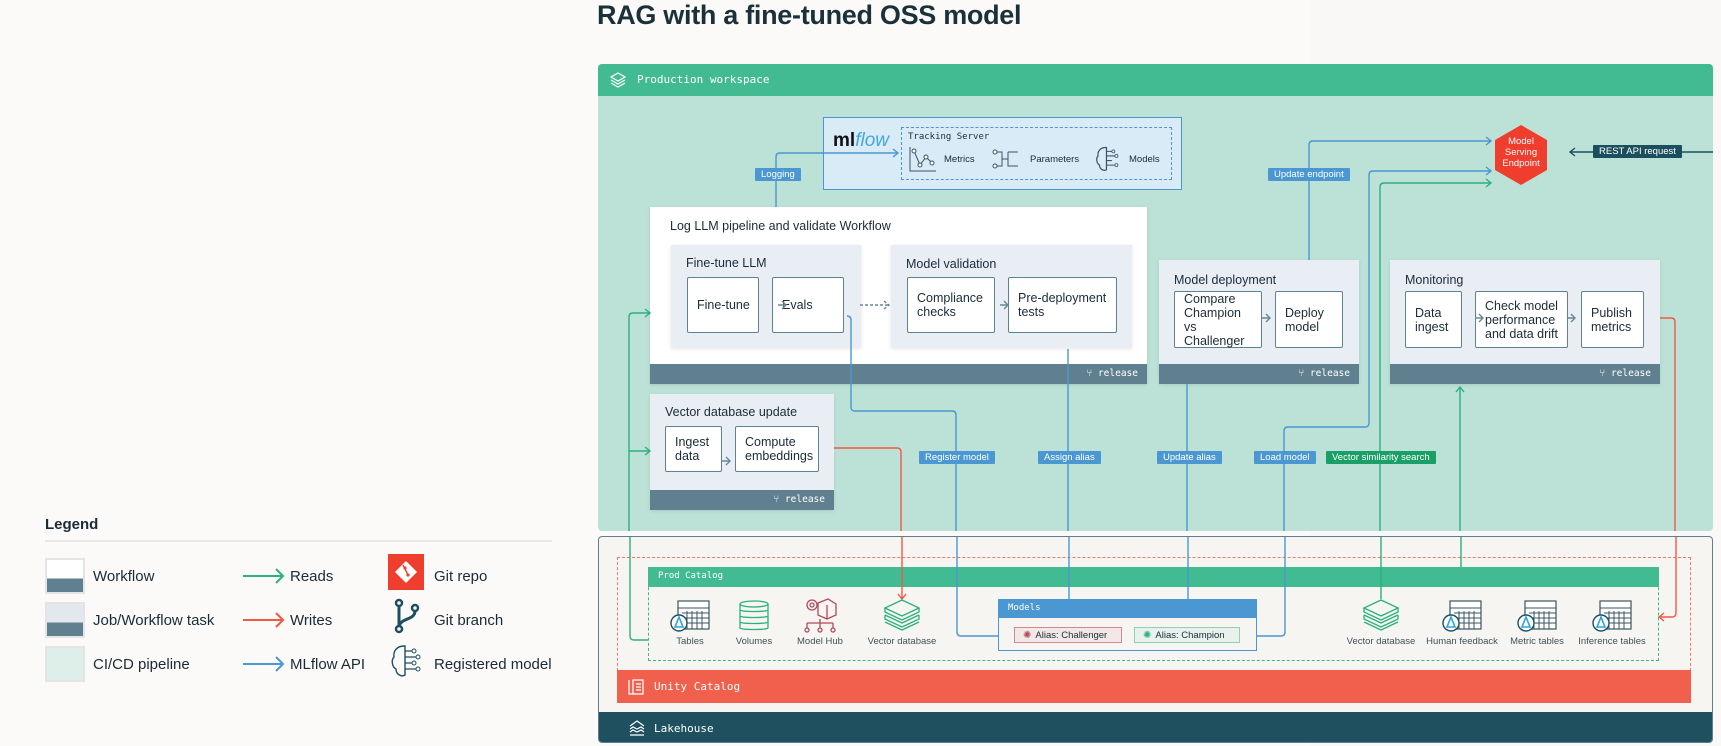 The height and width of the screenshot is (746, 1721). What do you see at coordinates (312, 576) in the screenshot?
I see `legend-reads-label: Reads` at bounding box center [312, 576].